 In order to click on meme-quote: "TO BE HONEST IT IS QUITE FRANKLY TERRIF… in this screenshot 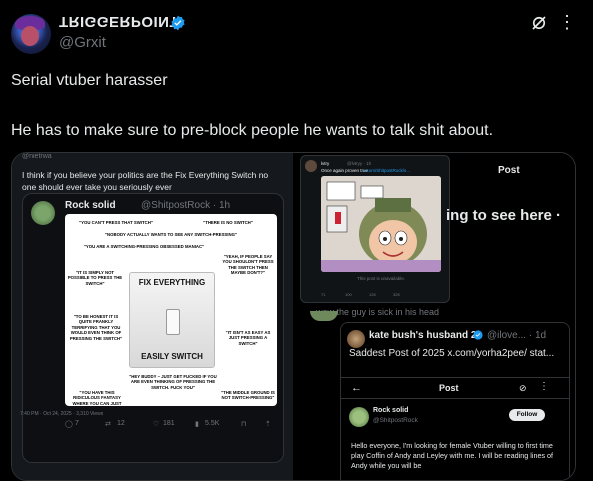, I will do `click(96, 327)`.